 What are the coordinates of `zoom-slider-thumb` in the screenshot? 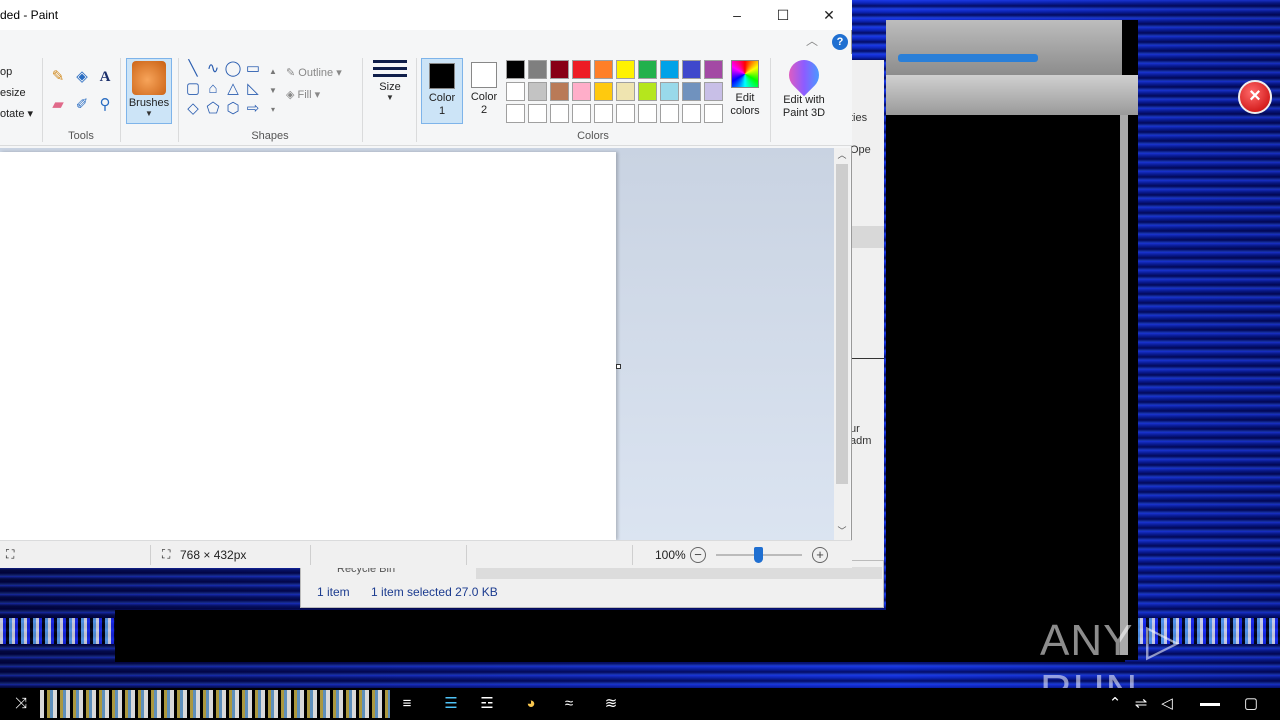 It's located at (758, 555).